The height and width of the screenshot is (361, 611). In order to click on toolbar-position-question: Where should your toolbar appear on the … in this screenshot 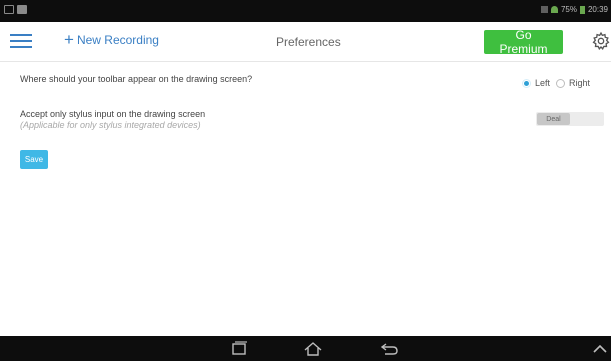, I will do `click(136, 79)`.